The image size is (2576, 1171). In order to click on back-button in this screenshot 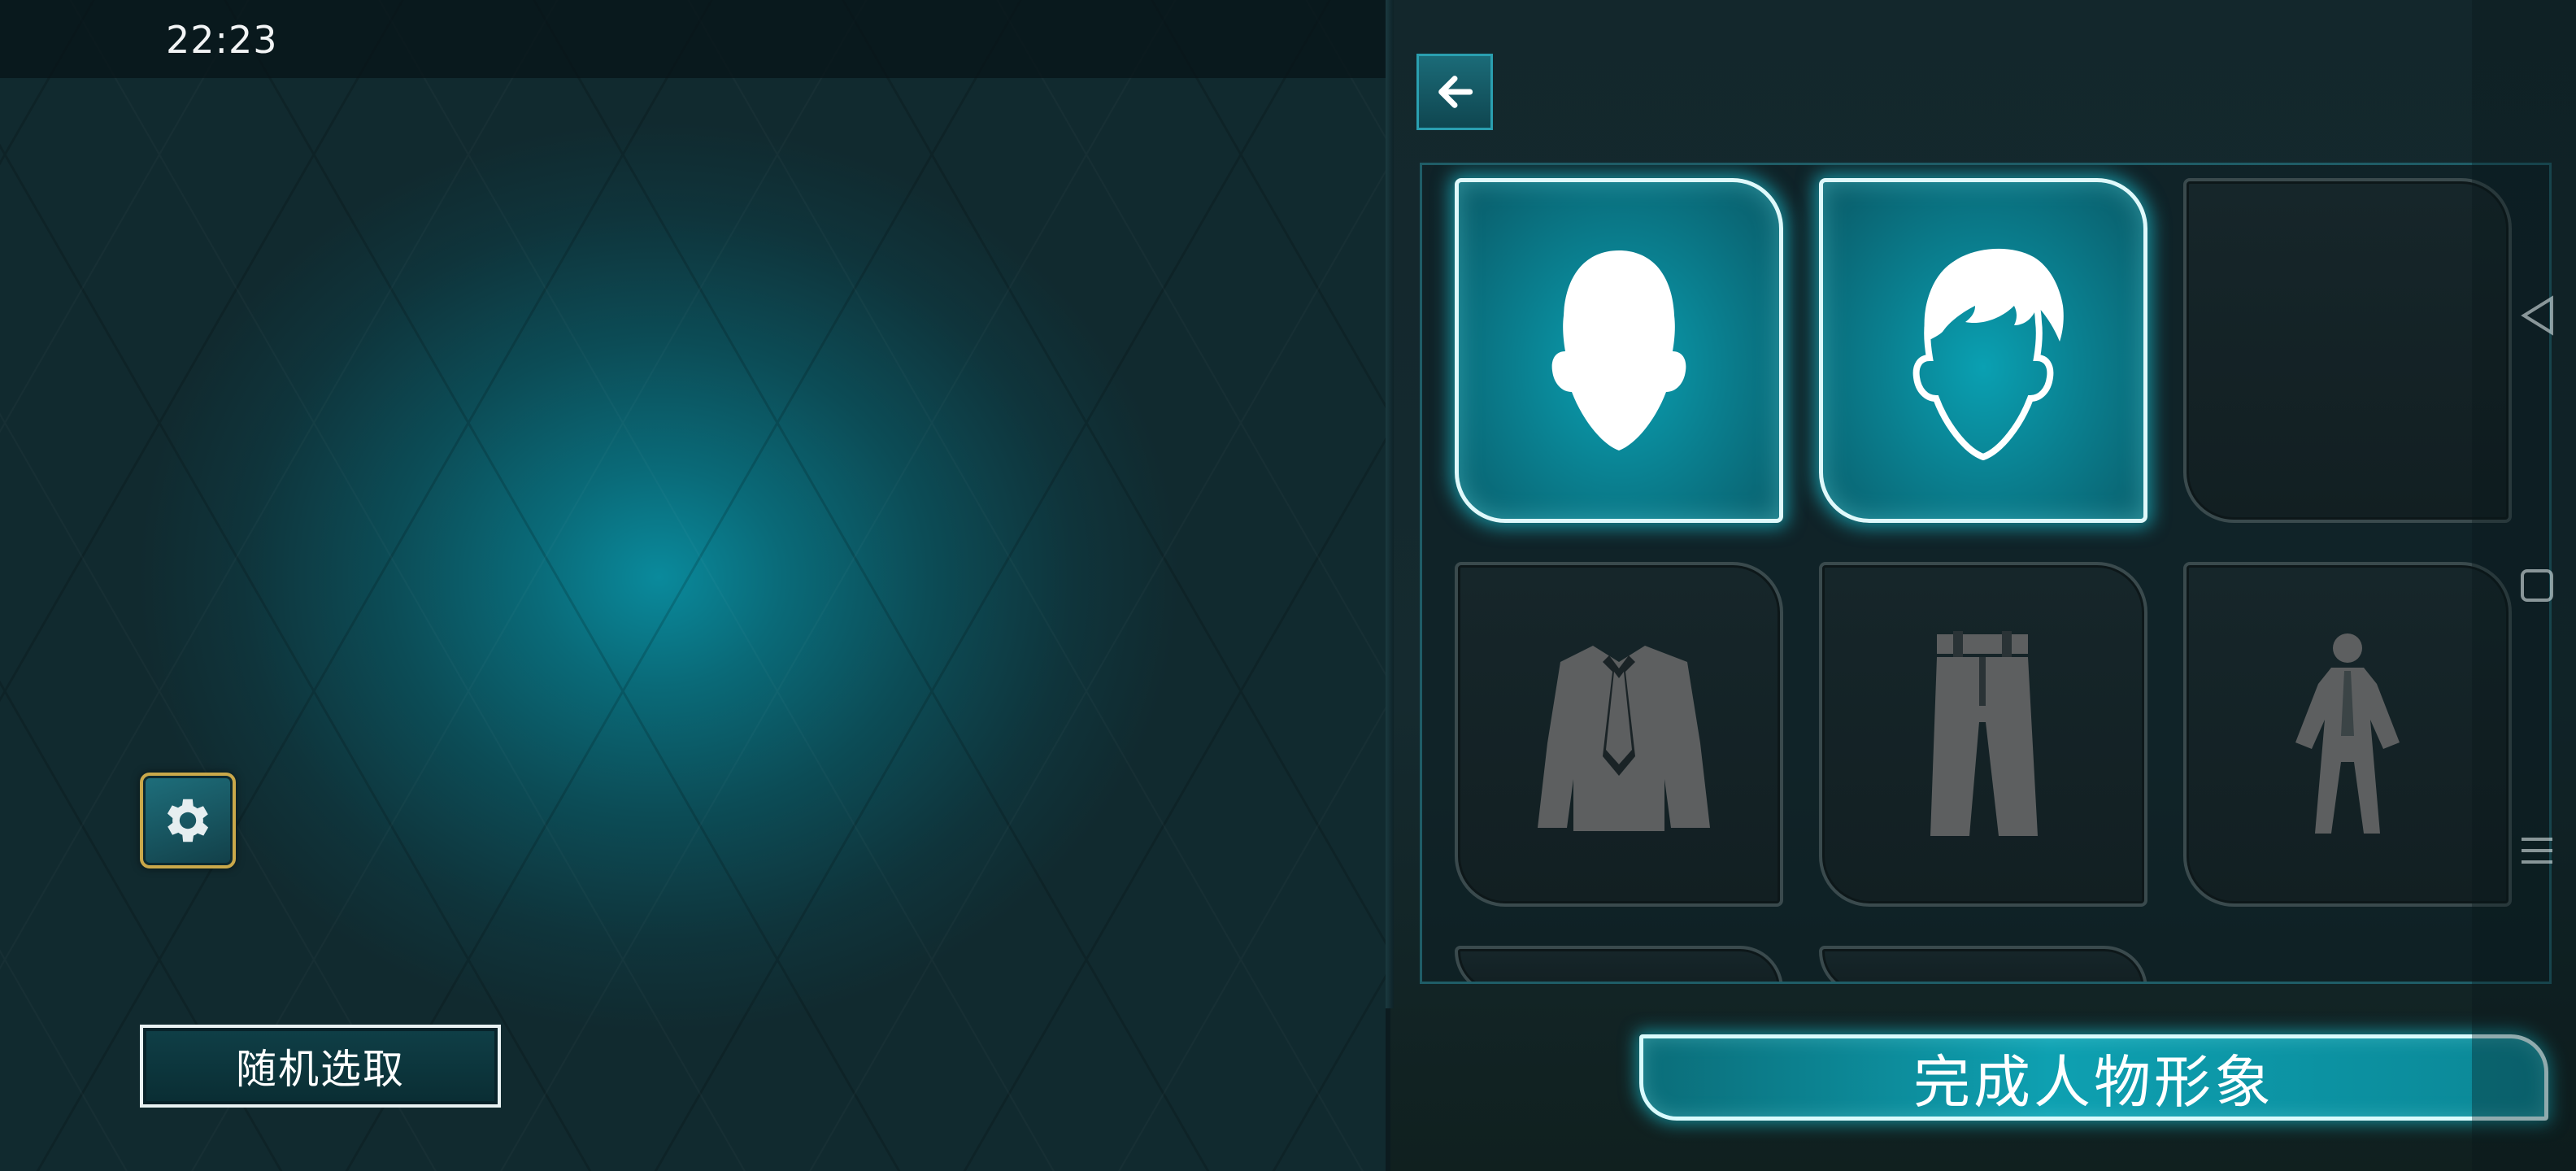, I will do `click(1455, 92)`.